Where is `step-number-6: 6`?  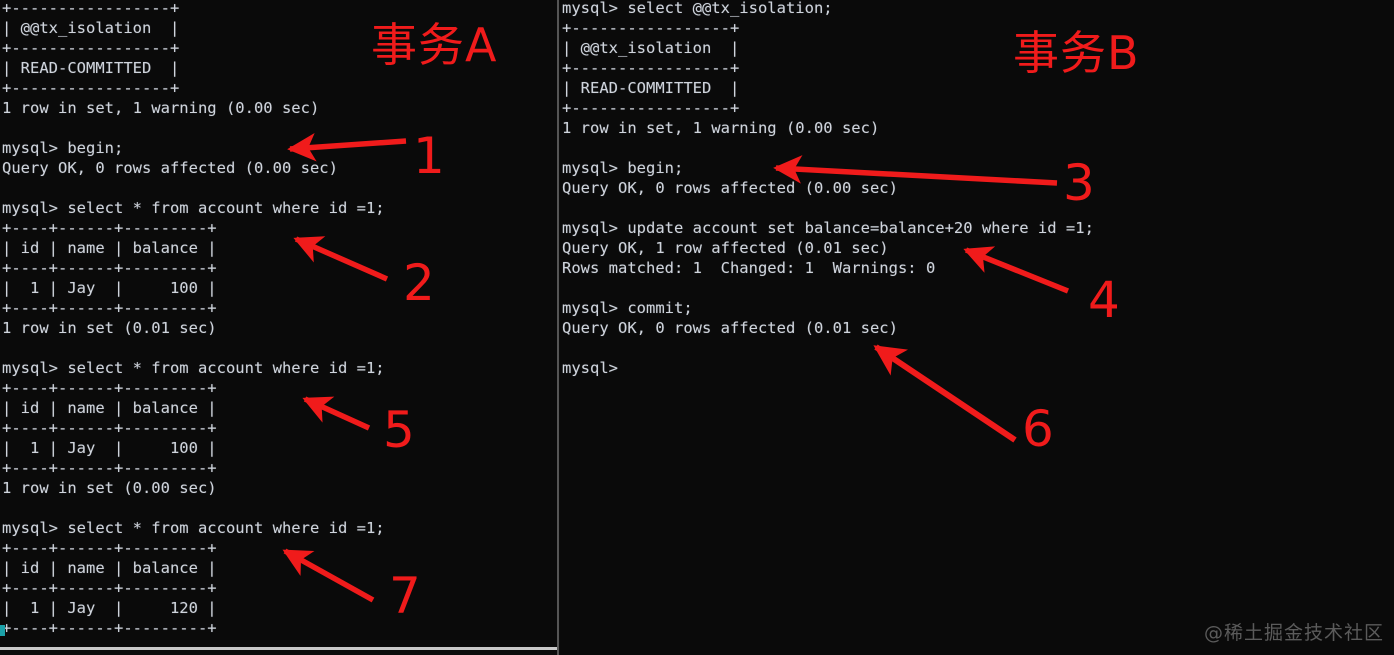
step-number-6: 6 is located at coordinates (1038, 429).